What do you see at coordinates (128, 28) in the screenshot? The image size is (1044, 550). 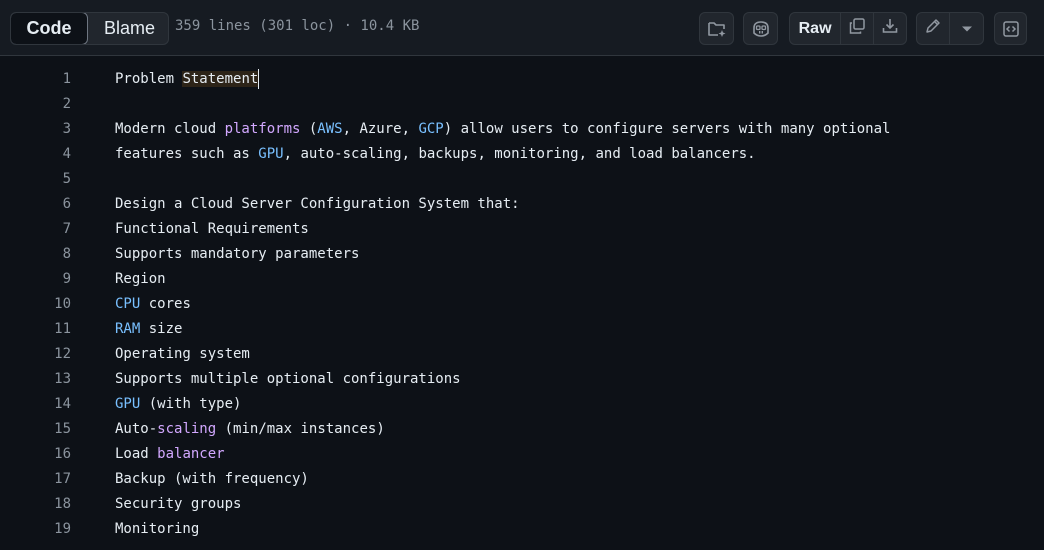 I see `tab-blame: Blame` at bounding box center [128, 28].